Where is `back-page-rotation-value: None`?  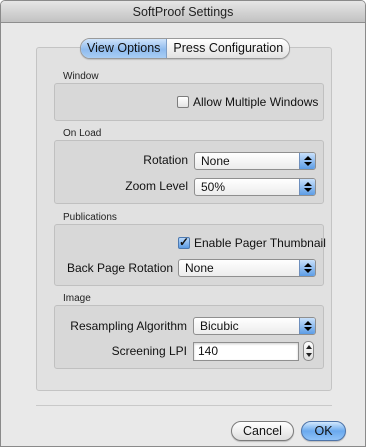 back-page-rotation-value: None is located at coordinates (199, 268).